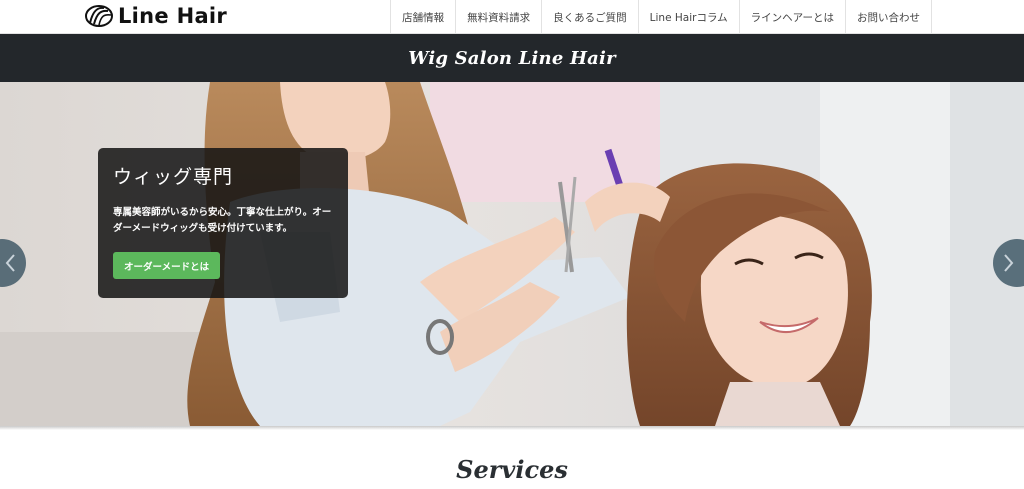 The height and width of the screenshot is (489, 1024). What do you see at coordinates (590, 17) in the screenshot?
I see `nav-faq: 良くあるご質問` at bounding box center [590, 17].